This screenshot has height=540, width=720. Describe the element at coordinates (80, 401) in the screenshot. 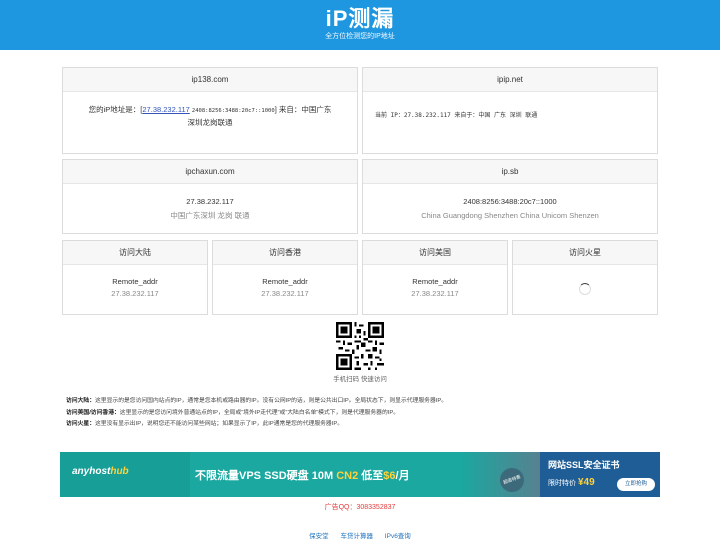

I see `note-term: 访问大陆：` at that location.